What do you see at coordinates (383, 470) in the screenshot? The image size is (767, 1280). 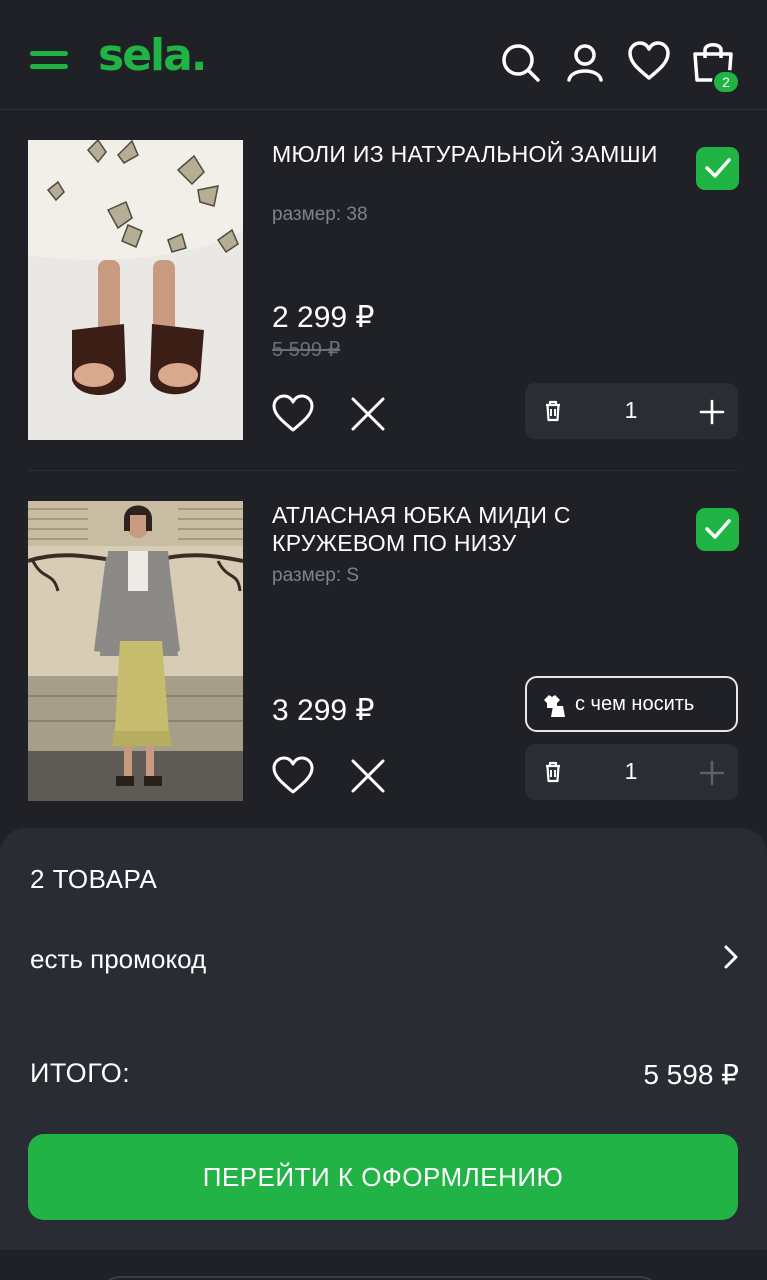 I see `divider` at bounding box center [383, 470].